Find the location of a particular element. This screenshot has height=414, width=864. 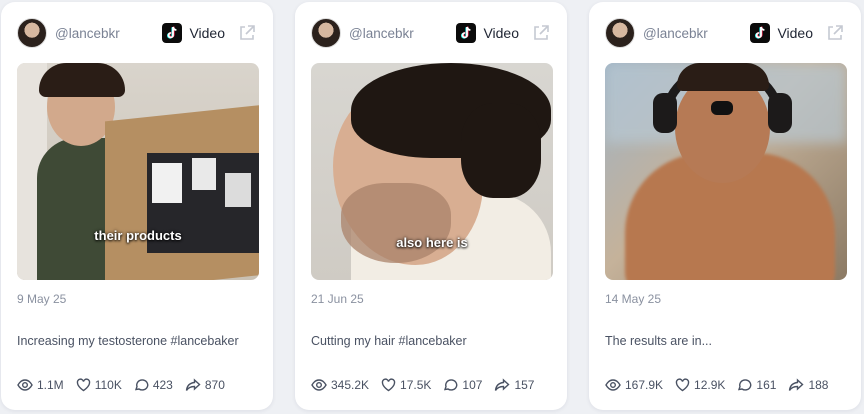

shares-stat: 157 is located at coordinates (514, 385).